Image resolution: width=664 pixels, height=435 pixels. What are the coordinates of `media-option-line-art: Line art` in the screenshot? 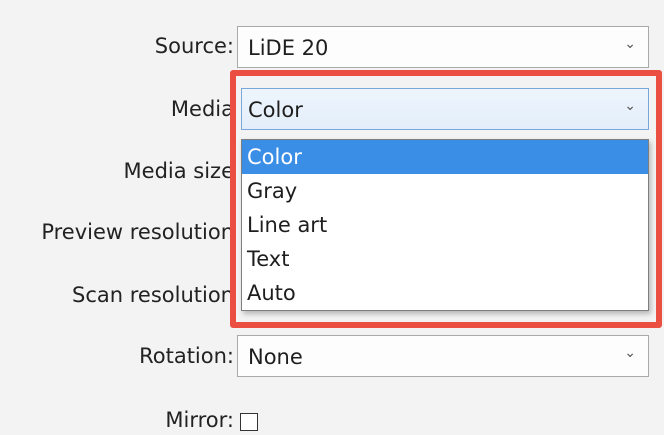 It's located at (445, 225).